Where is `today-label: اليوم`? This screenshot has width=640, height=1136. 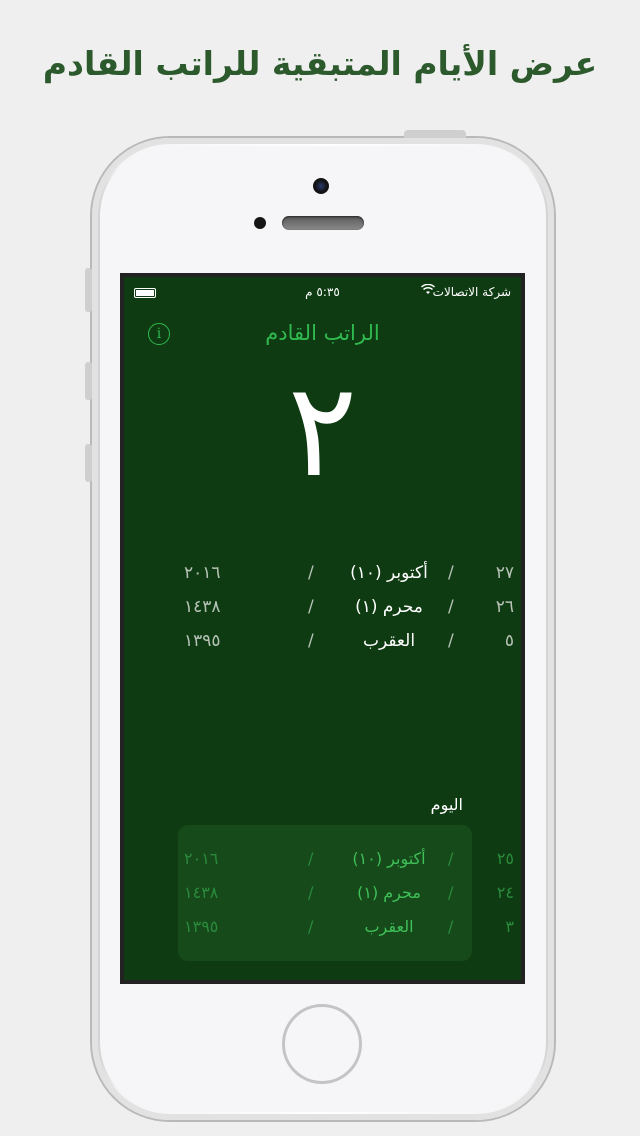 today-label: اليوم is located at coordinates (446, 804).